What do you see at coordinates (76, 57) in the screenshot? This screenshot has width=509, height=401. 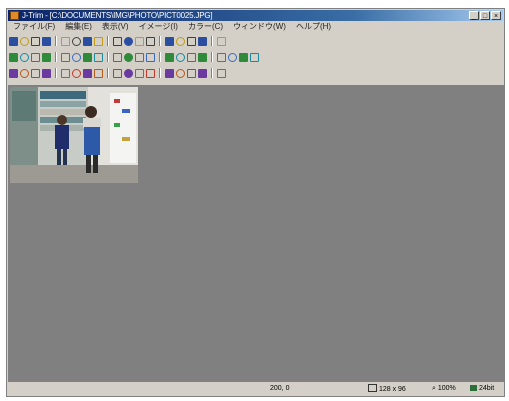 I see `resize-icon` at bounding box center [76, 57].